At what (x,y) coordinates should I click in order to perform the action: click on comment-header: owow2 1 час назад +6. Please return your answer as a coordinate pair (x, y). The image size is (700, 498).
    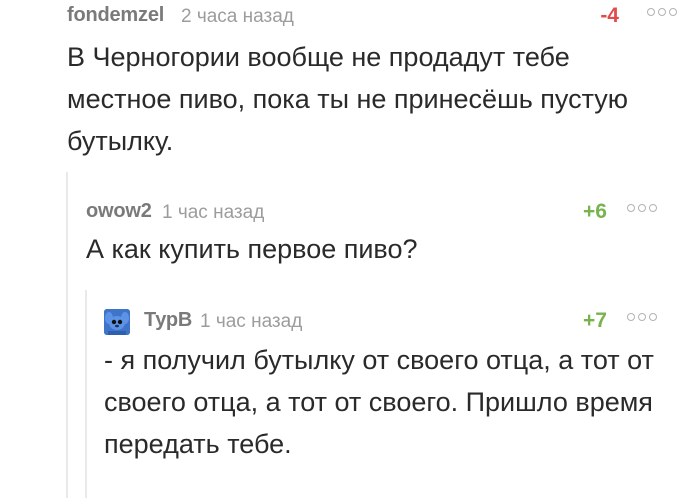
    Looking at the image, I should click on (371, 213).